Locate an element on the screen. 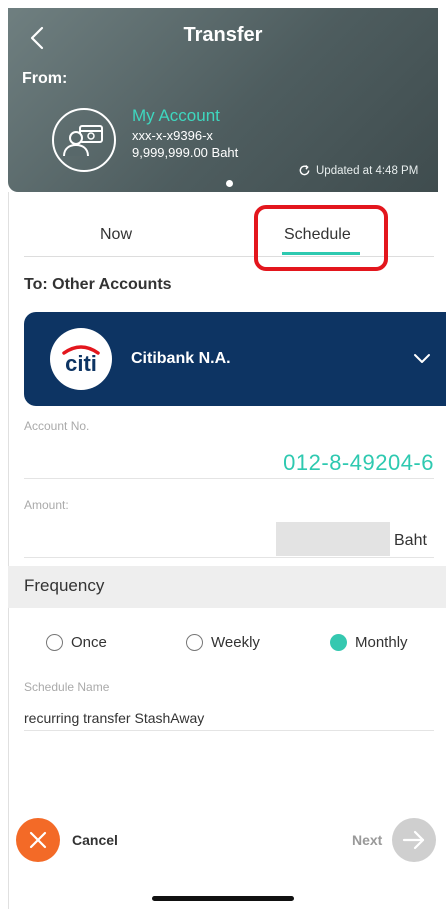  account-number: xxx-x-x9396-x is located at coordinates (172, 135).